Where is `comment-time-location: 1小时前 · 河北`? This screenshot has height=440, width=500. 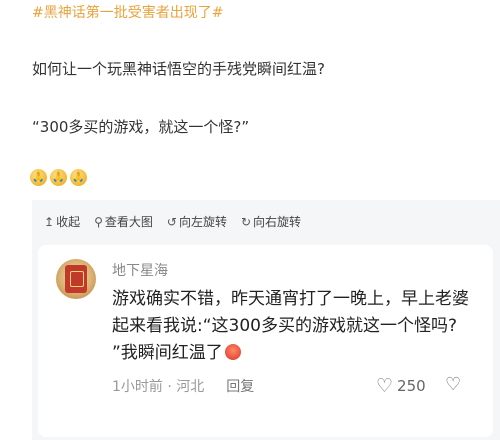 comment-time-location: 1小时前 · 河北 is located at coordinates (158, 387).